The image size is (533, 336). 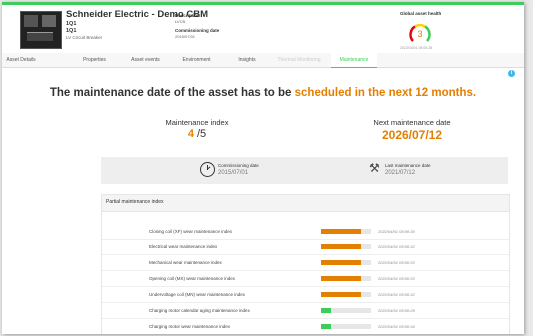 I want to click on maintenance-index-number: 4, so click(x=190, y=134).